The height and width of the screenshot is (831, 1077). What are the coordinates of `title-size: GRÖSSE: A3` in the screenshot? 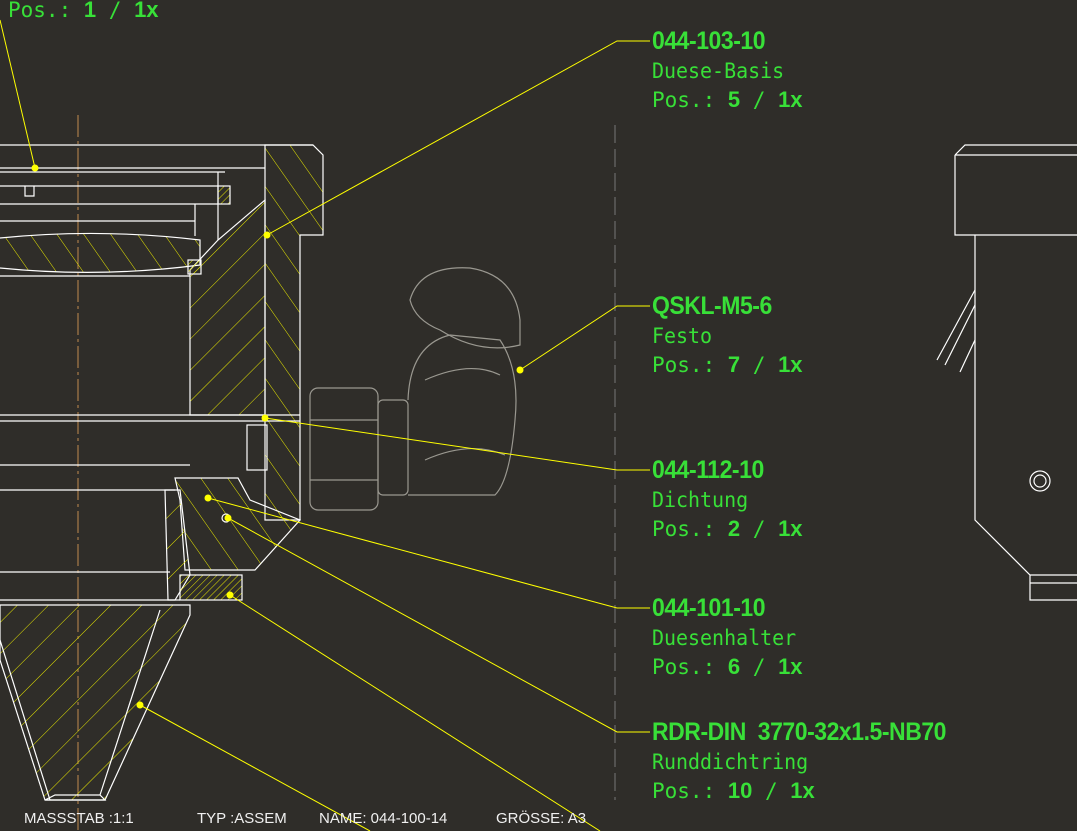 It's located at (541, 818).